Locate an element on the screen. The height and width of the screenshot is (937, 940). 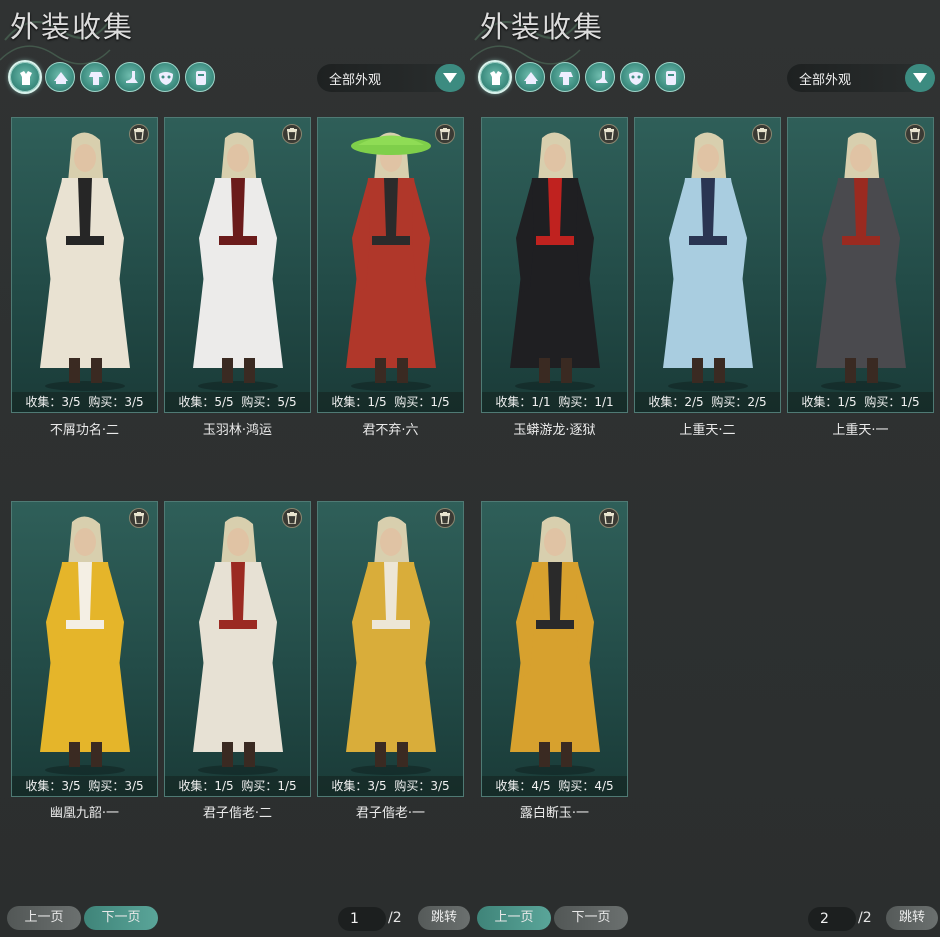
outfit-name: 上重天·一 is located at coordinates (860, 430).